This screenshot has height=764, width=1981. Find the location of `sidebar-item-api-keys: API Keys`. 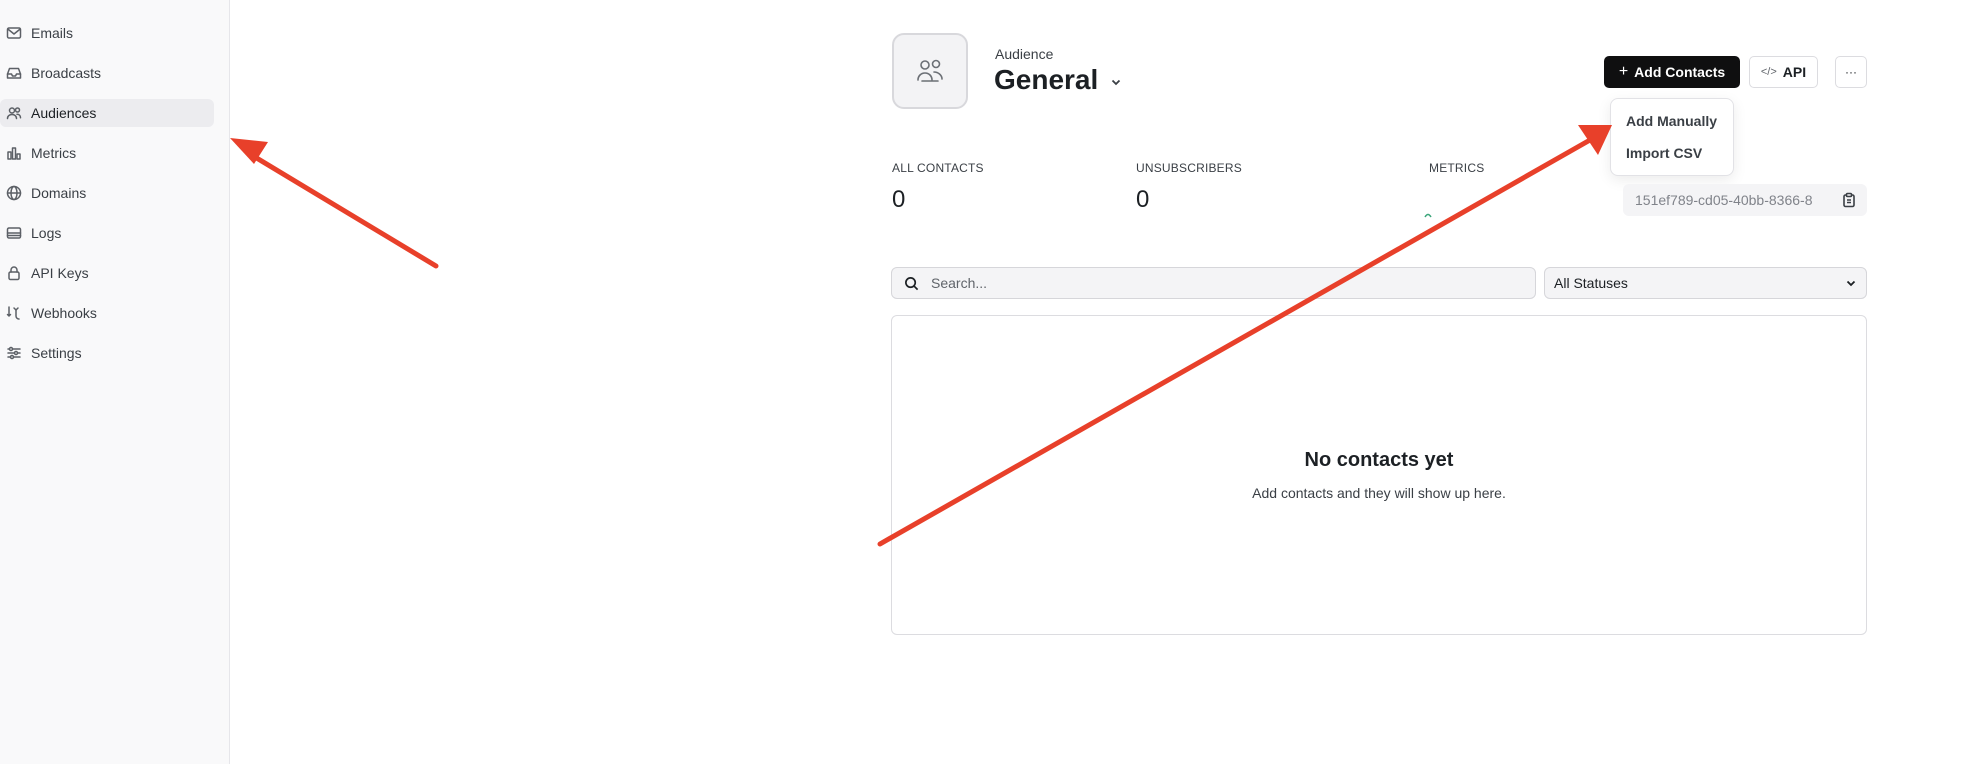

sidebar-item-api-keys: API Keys is located at coordinates (107, 273).